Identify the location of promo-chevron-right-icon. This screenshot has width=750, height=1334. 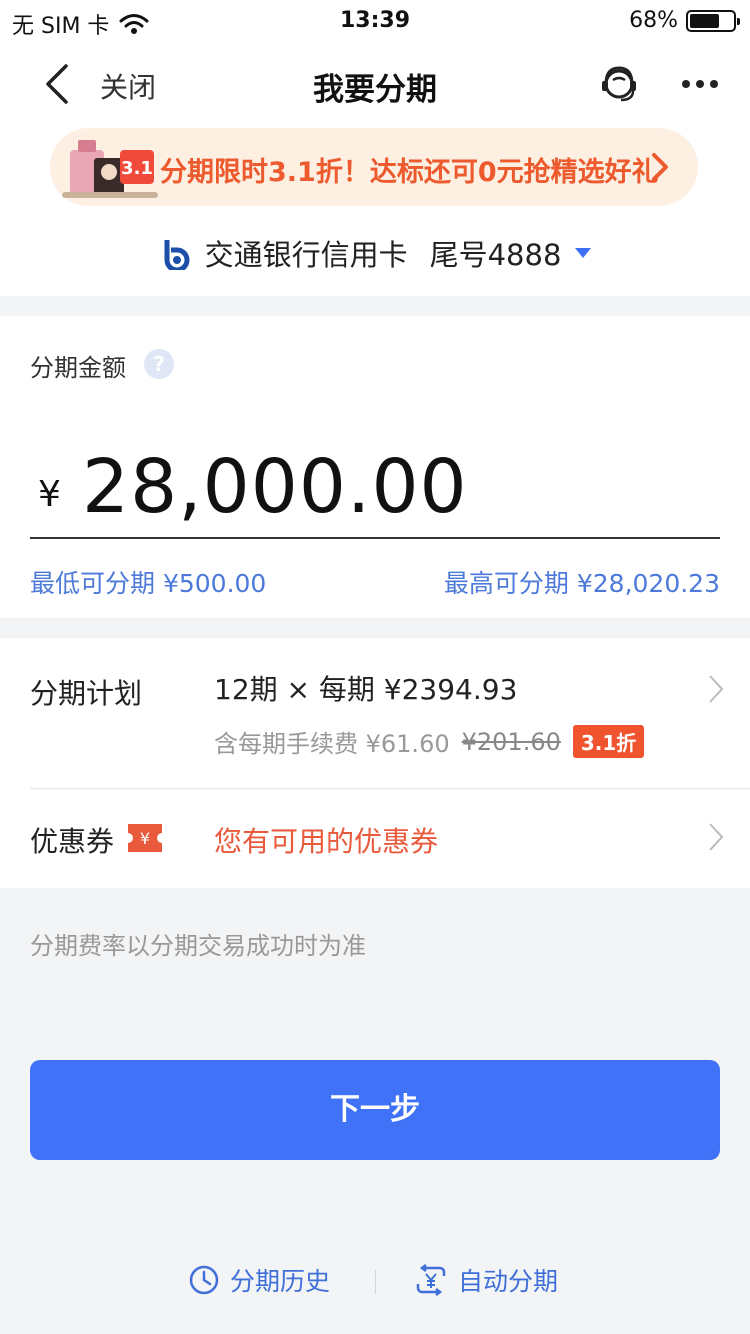
(660, 167).